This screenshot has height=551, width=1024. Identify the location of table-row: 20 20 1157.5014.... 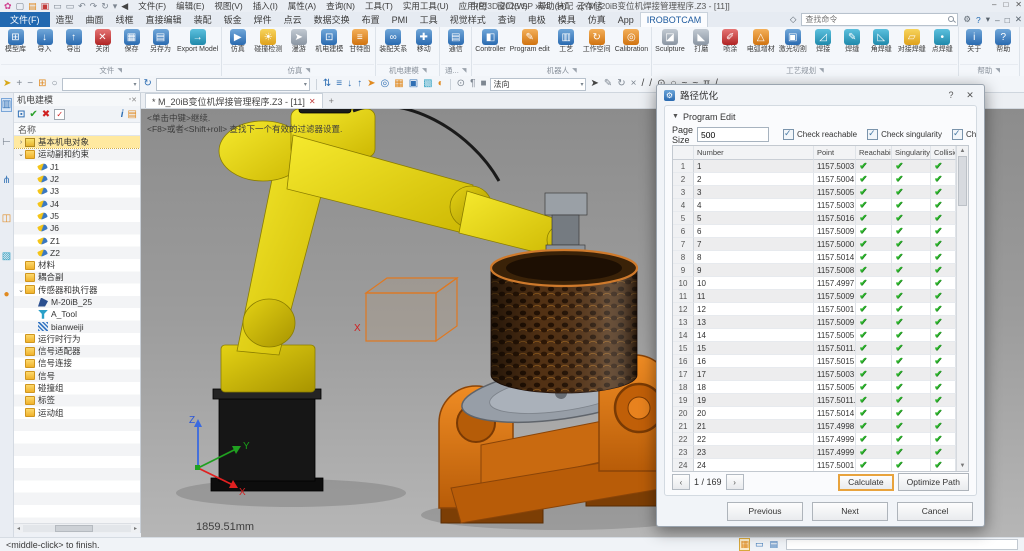
(814, 413).